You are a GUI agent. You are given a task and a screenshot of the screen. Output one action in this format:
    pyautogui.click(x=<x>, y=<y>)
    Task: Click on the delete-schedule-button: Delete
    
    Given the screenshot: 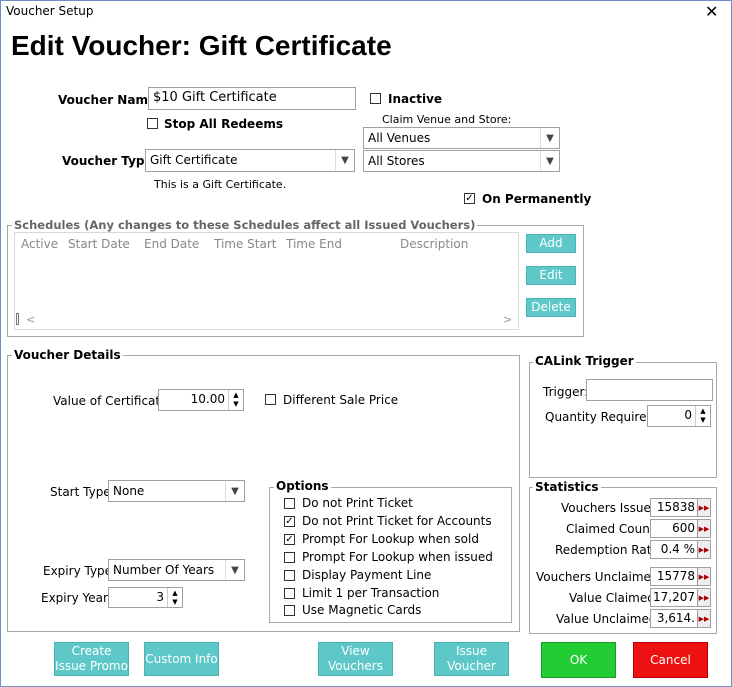 What is the action you would take?
    pyautogui.click(x=551, y=307)
    